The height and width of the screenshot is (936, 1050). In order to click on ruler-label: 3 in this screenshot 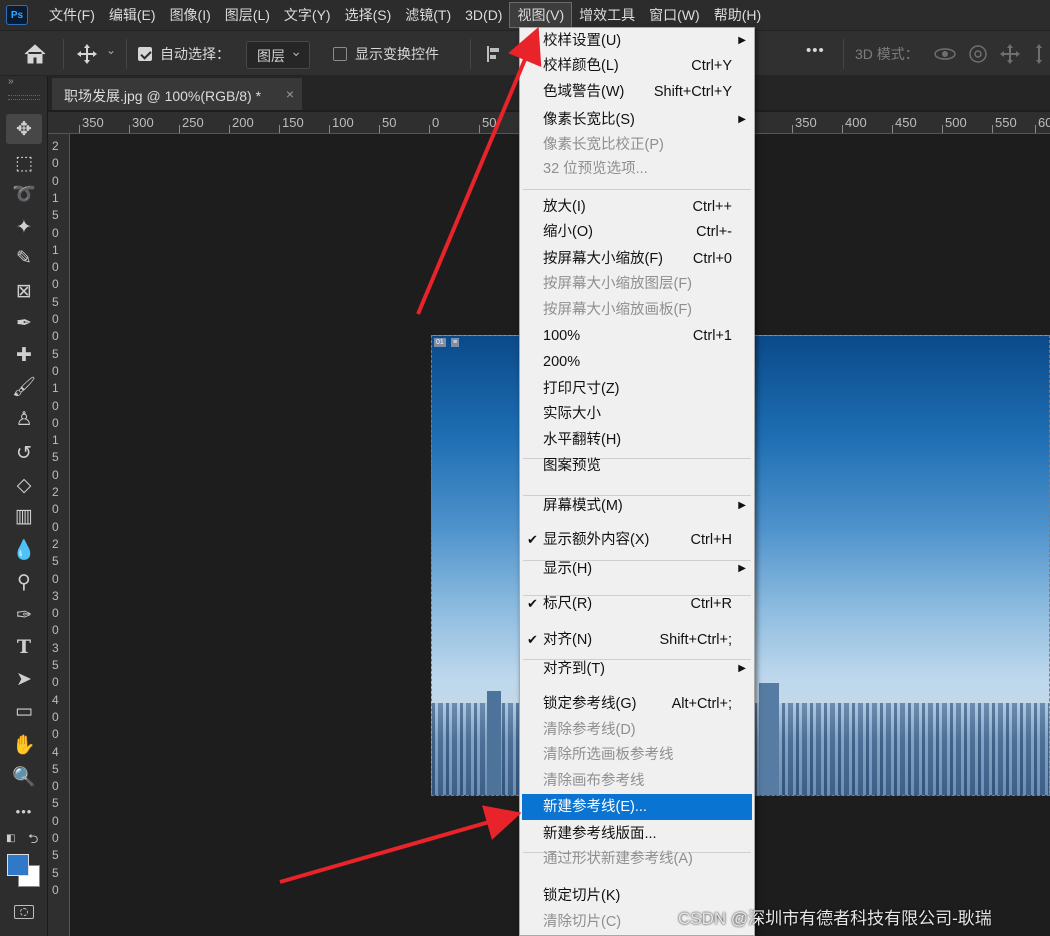, I will do `click(55, 595)`.